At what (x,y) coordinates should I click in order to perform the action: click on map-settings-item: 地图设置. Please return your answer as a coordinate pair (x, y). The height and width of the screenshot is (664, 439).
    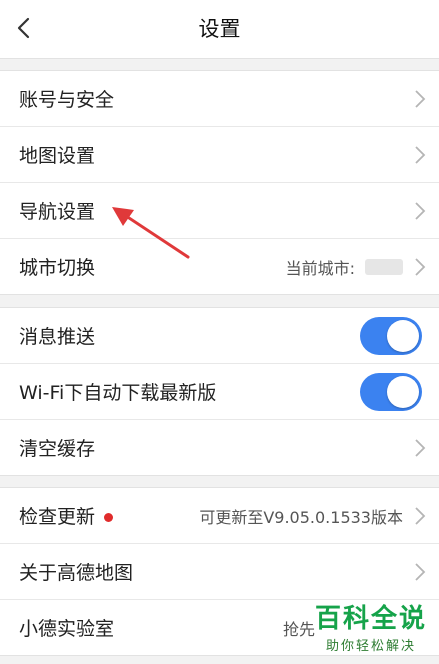
    Looking at the image, I should click on (219, 155).